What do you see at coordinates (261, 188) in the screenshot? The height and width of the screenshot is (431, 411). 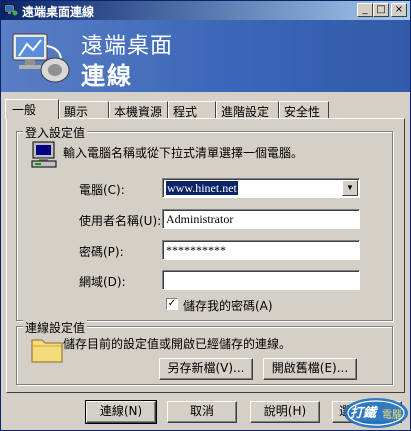 I see `computer-combobox: www.hinet.net ▼` at bounding box center [261, 188].